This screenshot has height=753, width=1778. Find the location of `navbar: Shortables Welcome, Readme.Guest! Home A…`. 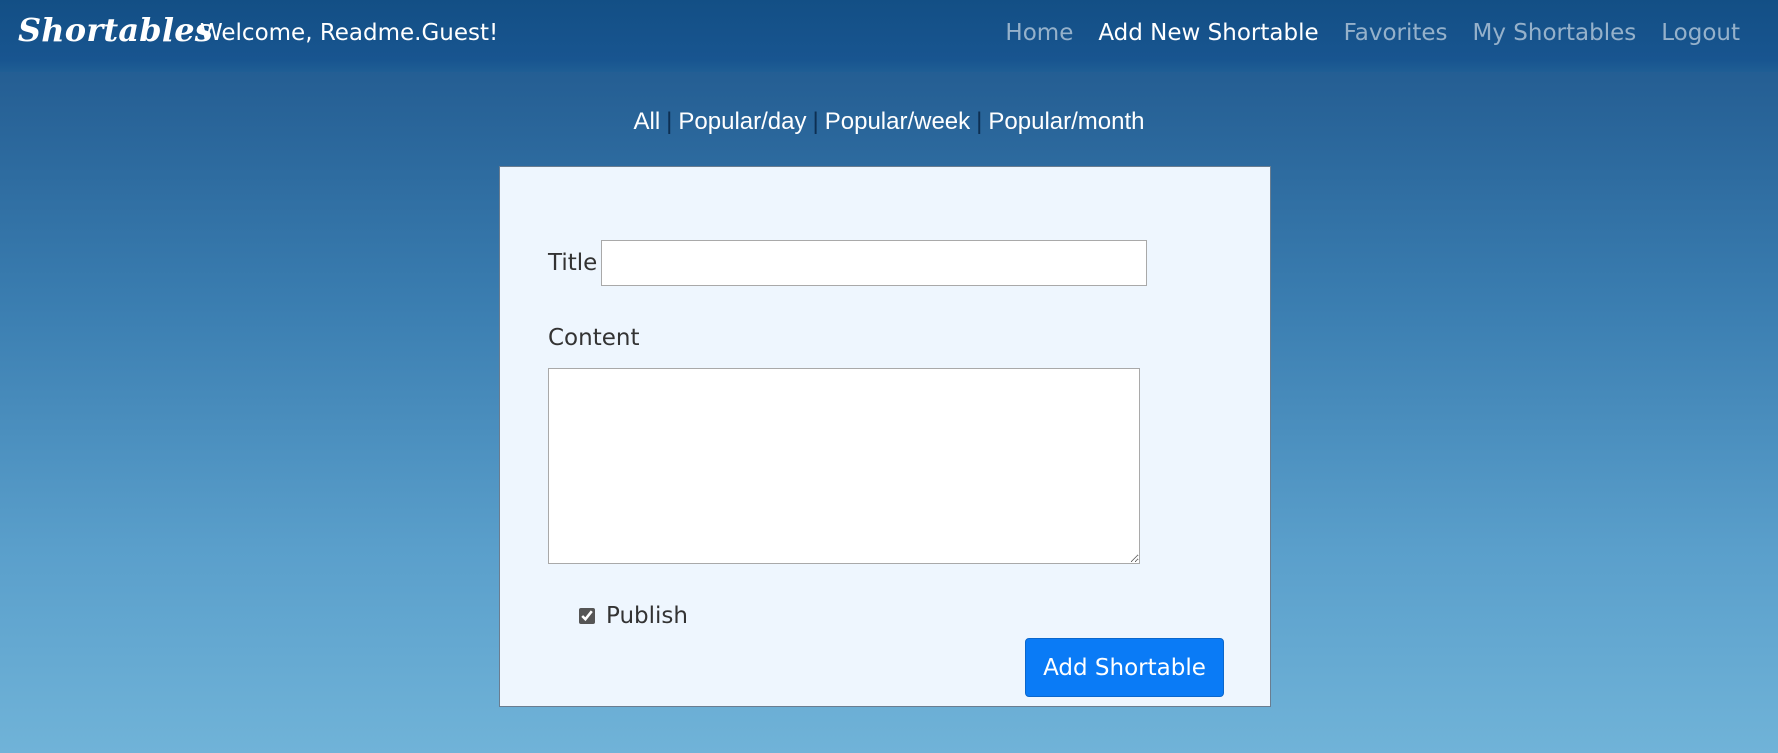

navbar: Shortables Welcome, Readme.Guest! Home A… is located at coordinates (889, 36).